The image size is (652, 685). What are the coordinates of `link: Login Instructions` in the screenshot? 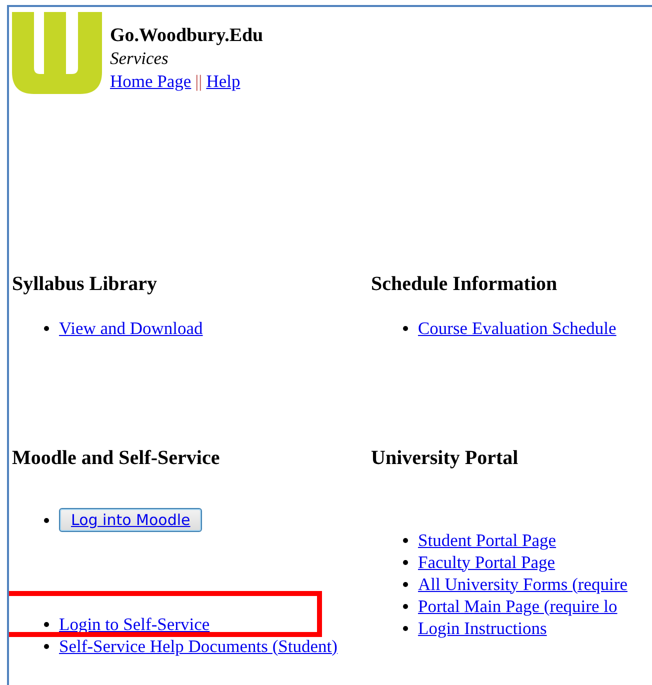 It's located at (482, 628).